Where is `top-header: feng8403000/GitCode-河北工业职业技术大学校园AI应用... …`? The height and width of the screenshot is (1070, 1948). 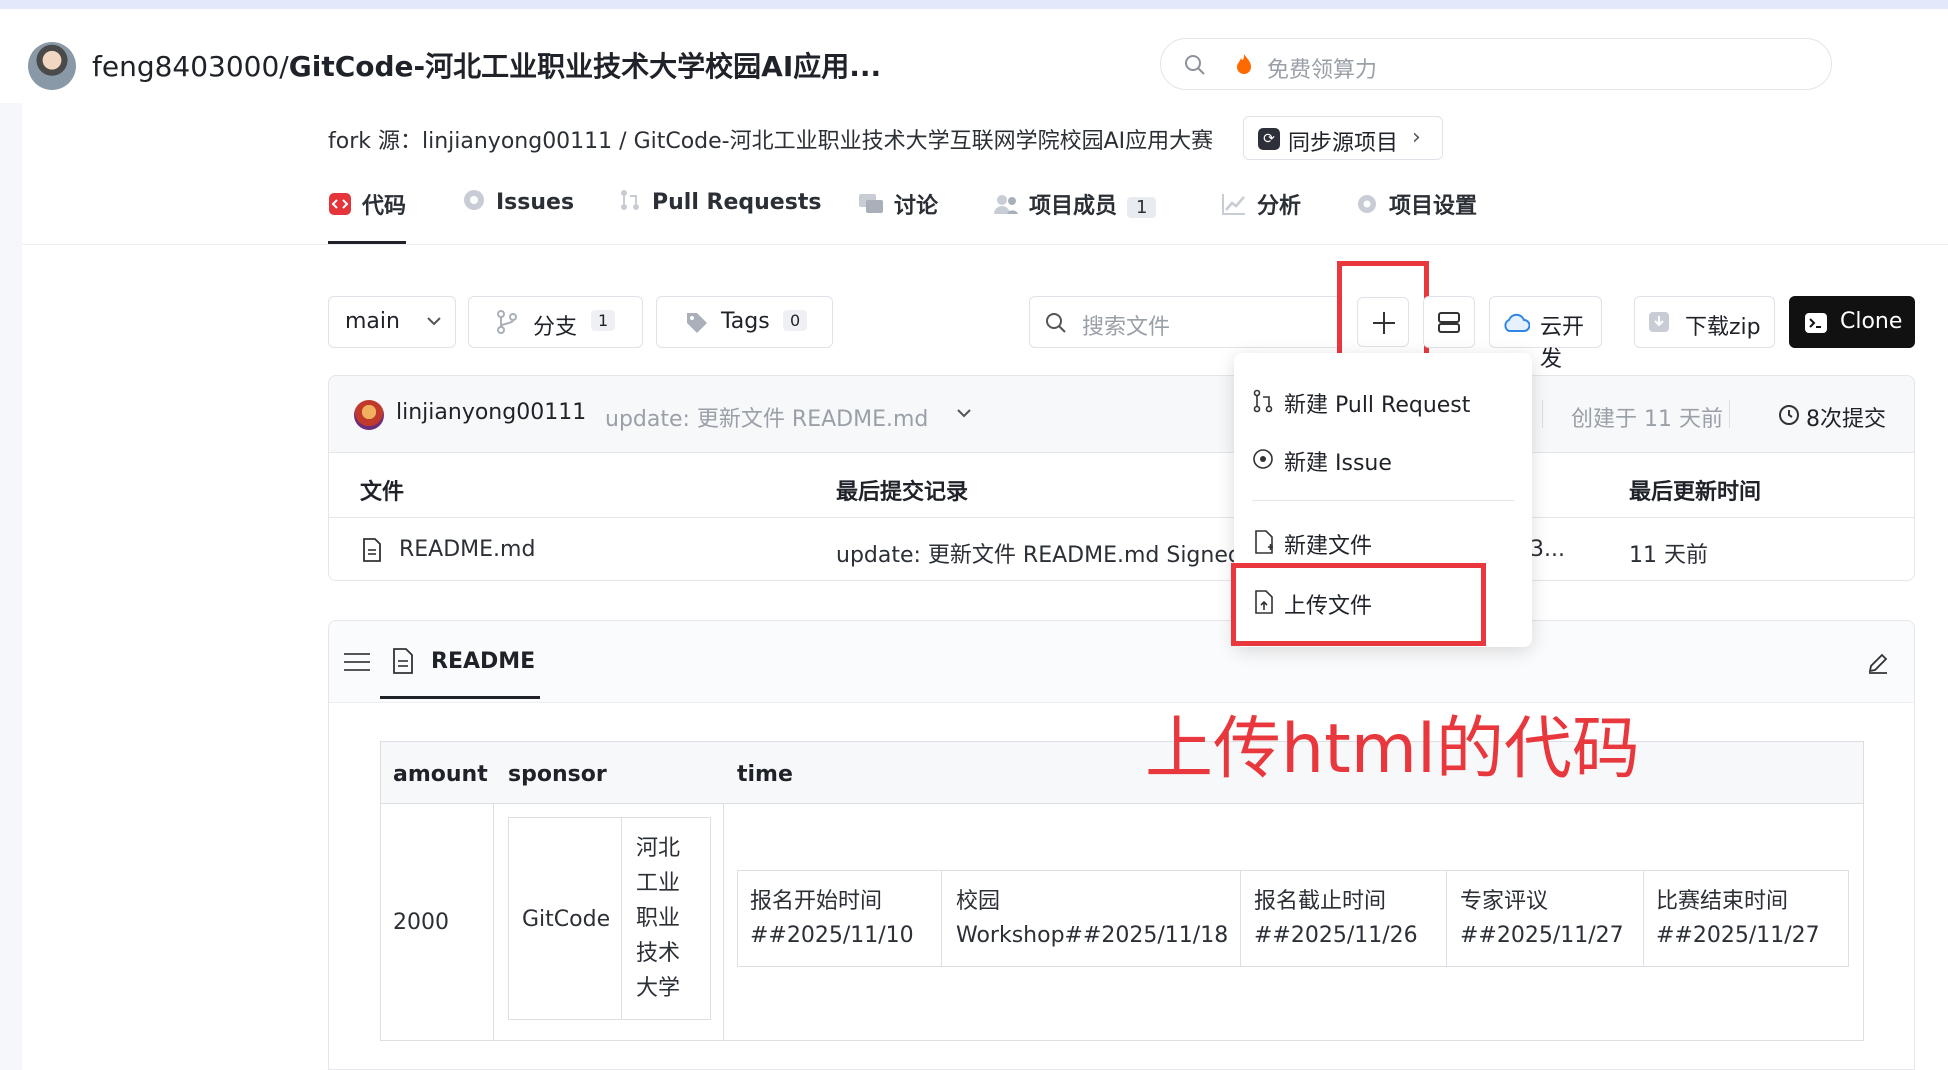
top-header: feng8403000/GitCode-河北工业职业技术大学校园AI应用... … is located at coordinates (974, 56).